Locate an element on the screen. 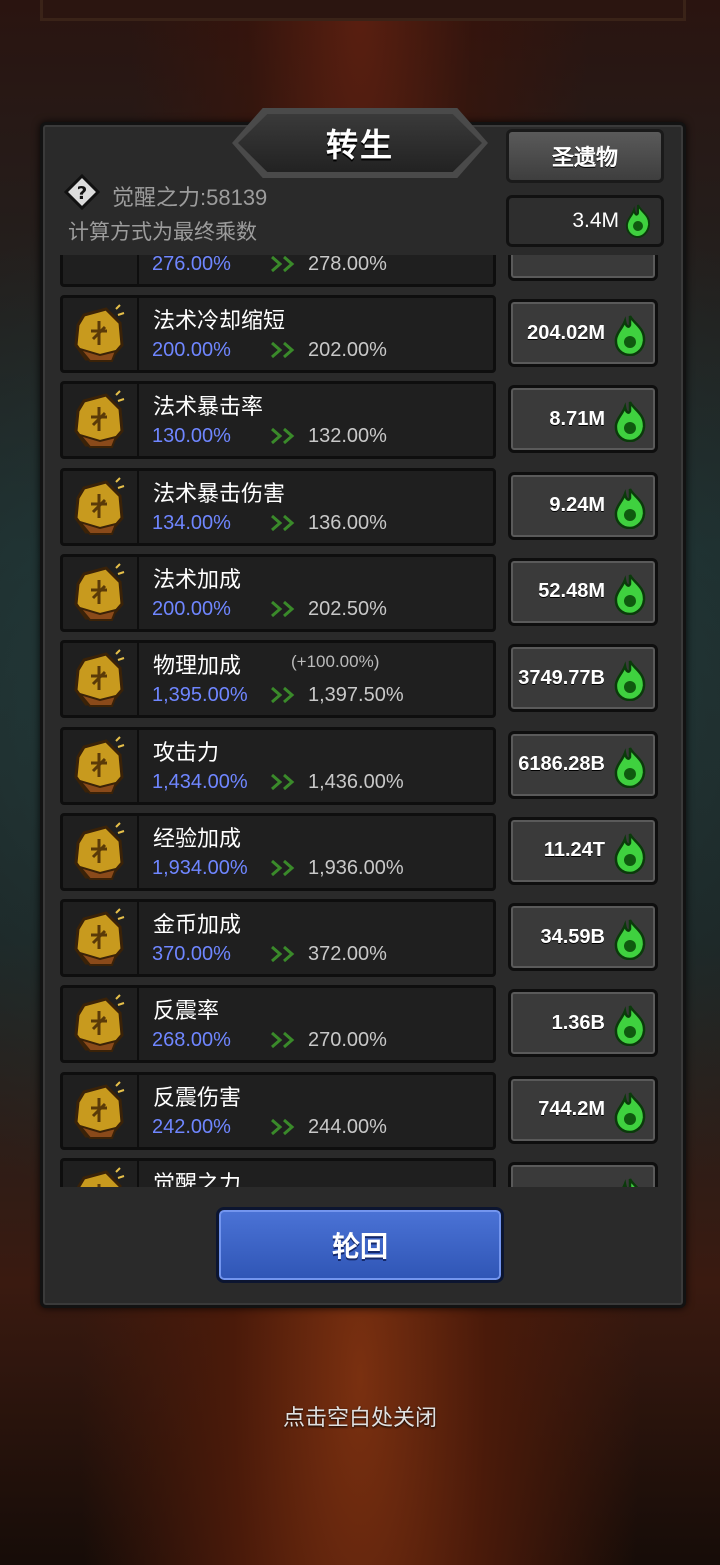 The width and height of the screenshot is (720, 1565). list-item-2: 法术暴击伤害 134.00% 136.00% 9.24M is located at coordinates (363, 507).